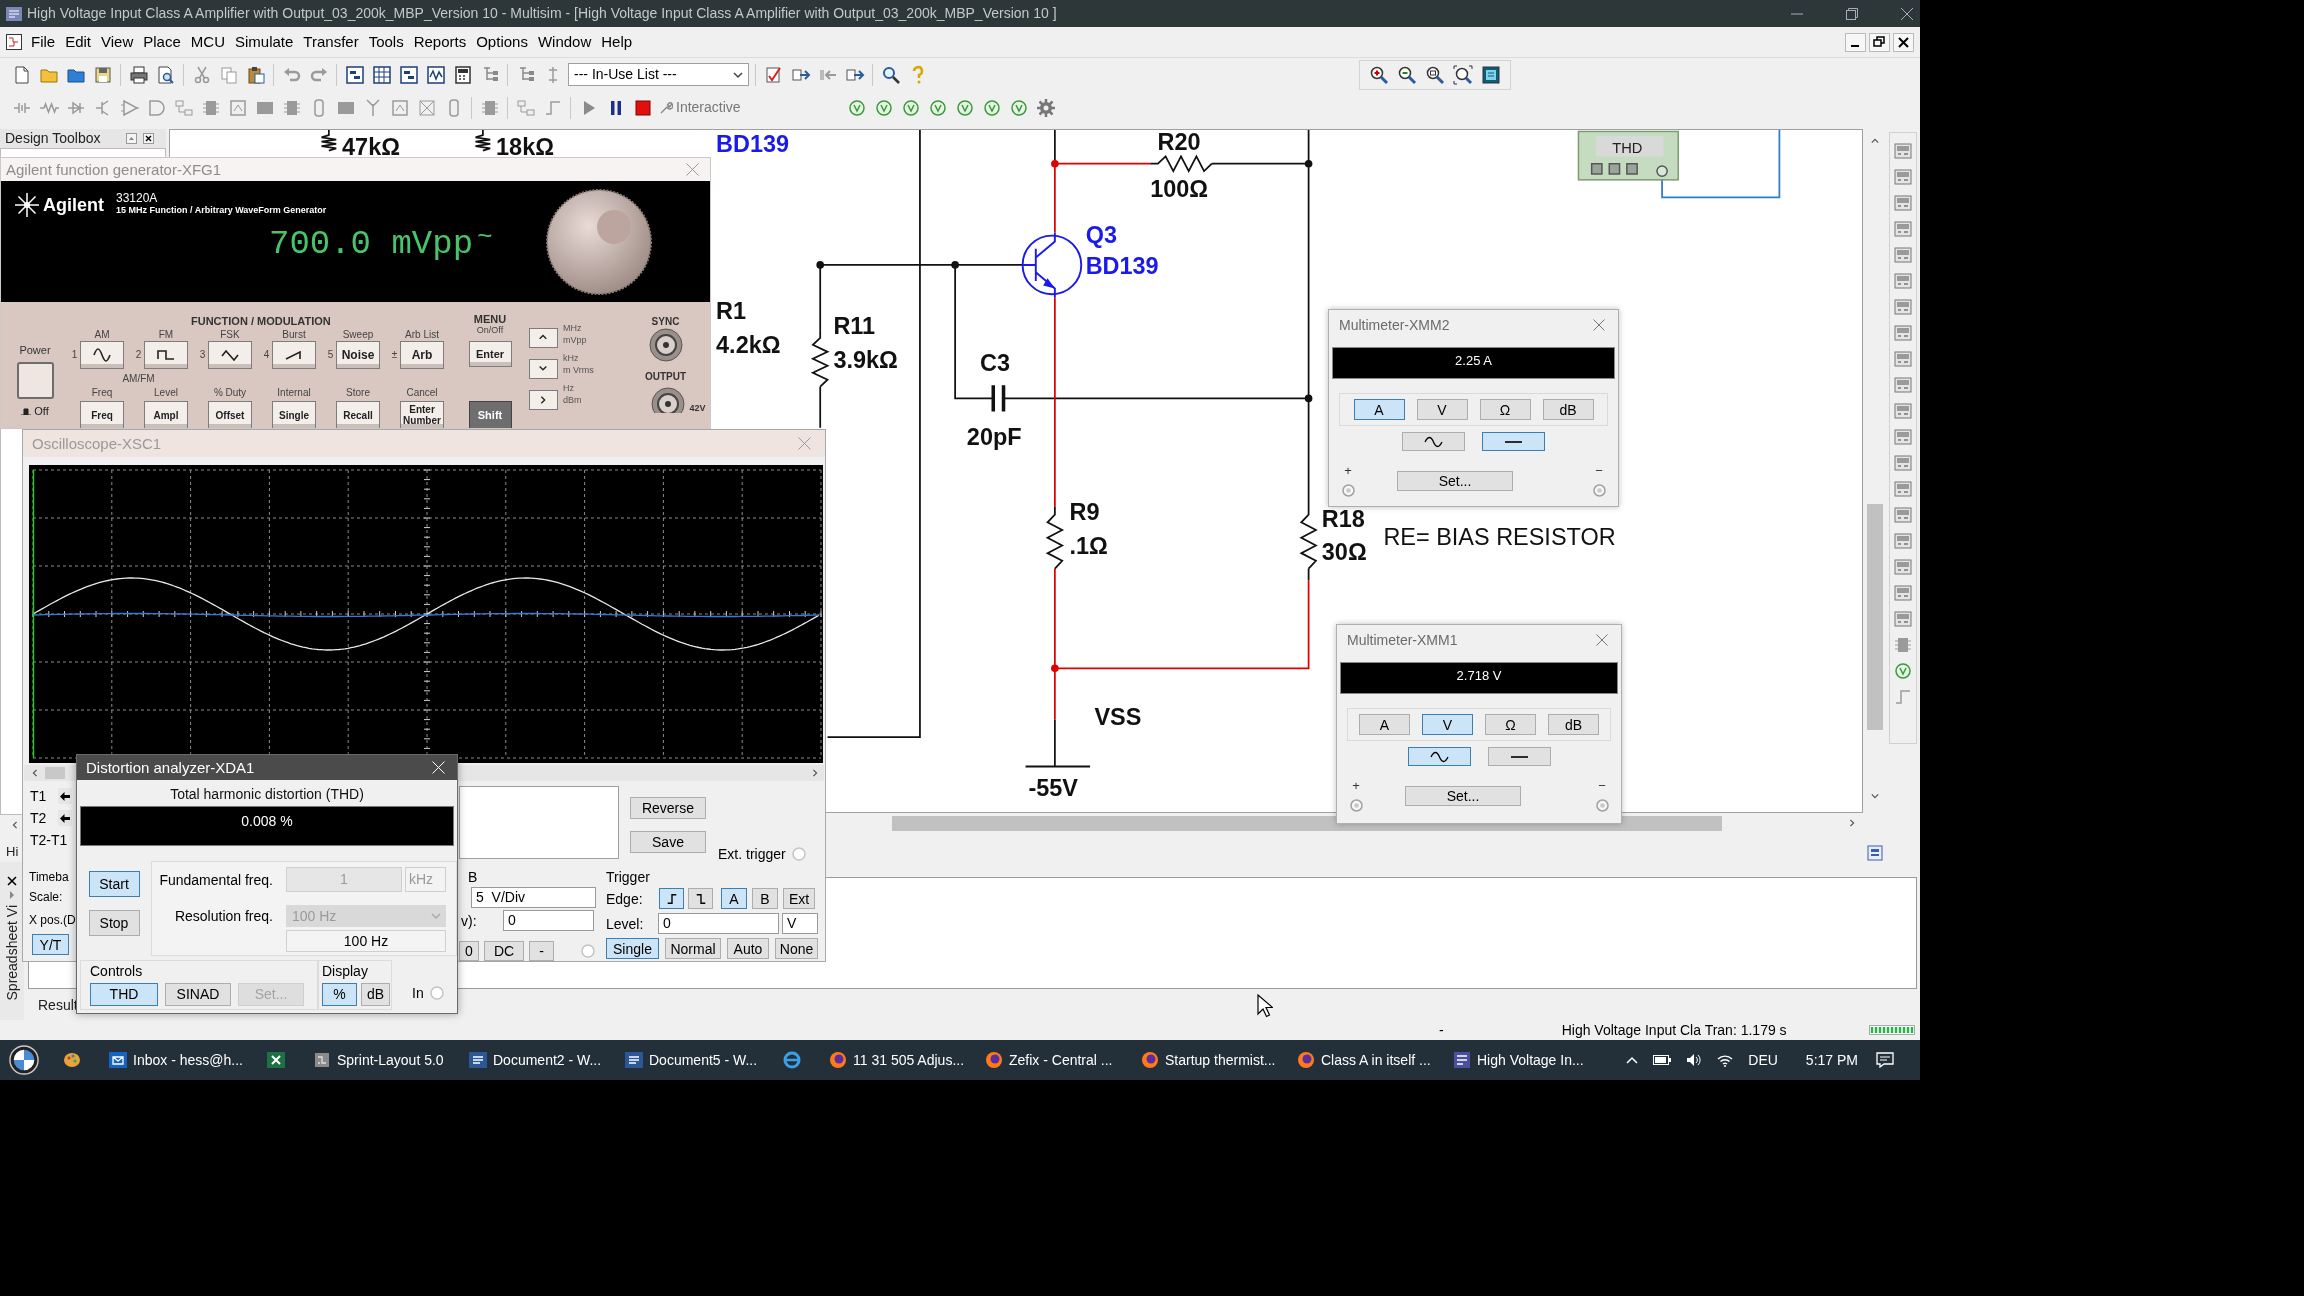 The image size is (2304, 1296). Describe the element at coordinates (358, 414) in the screenshot. I see `function-key: Recall` at that location.